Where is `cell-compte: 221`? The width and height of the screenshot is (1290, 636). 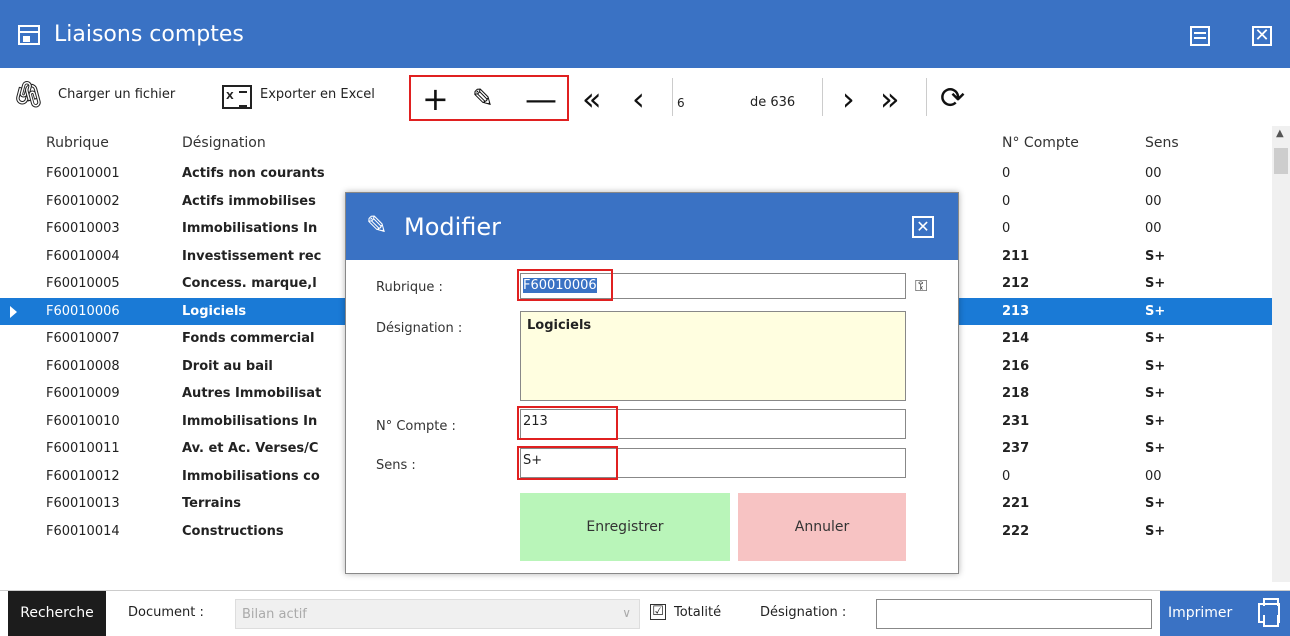
cell-compte: 221 is located at coordinates (1016, 503).